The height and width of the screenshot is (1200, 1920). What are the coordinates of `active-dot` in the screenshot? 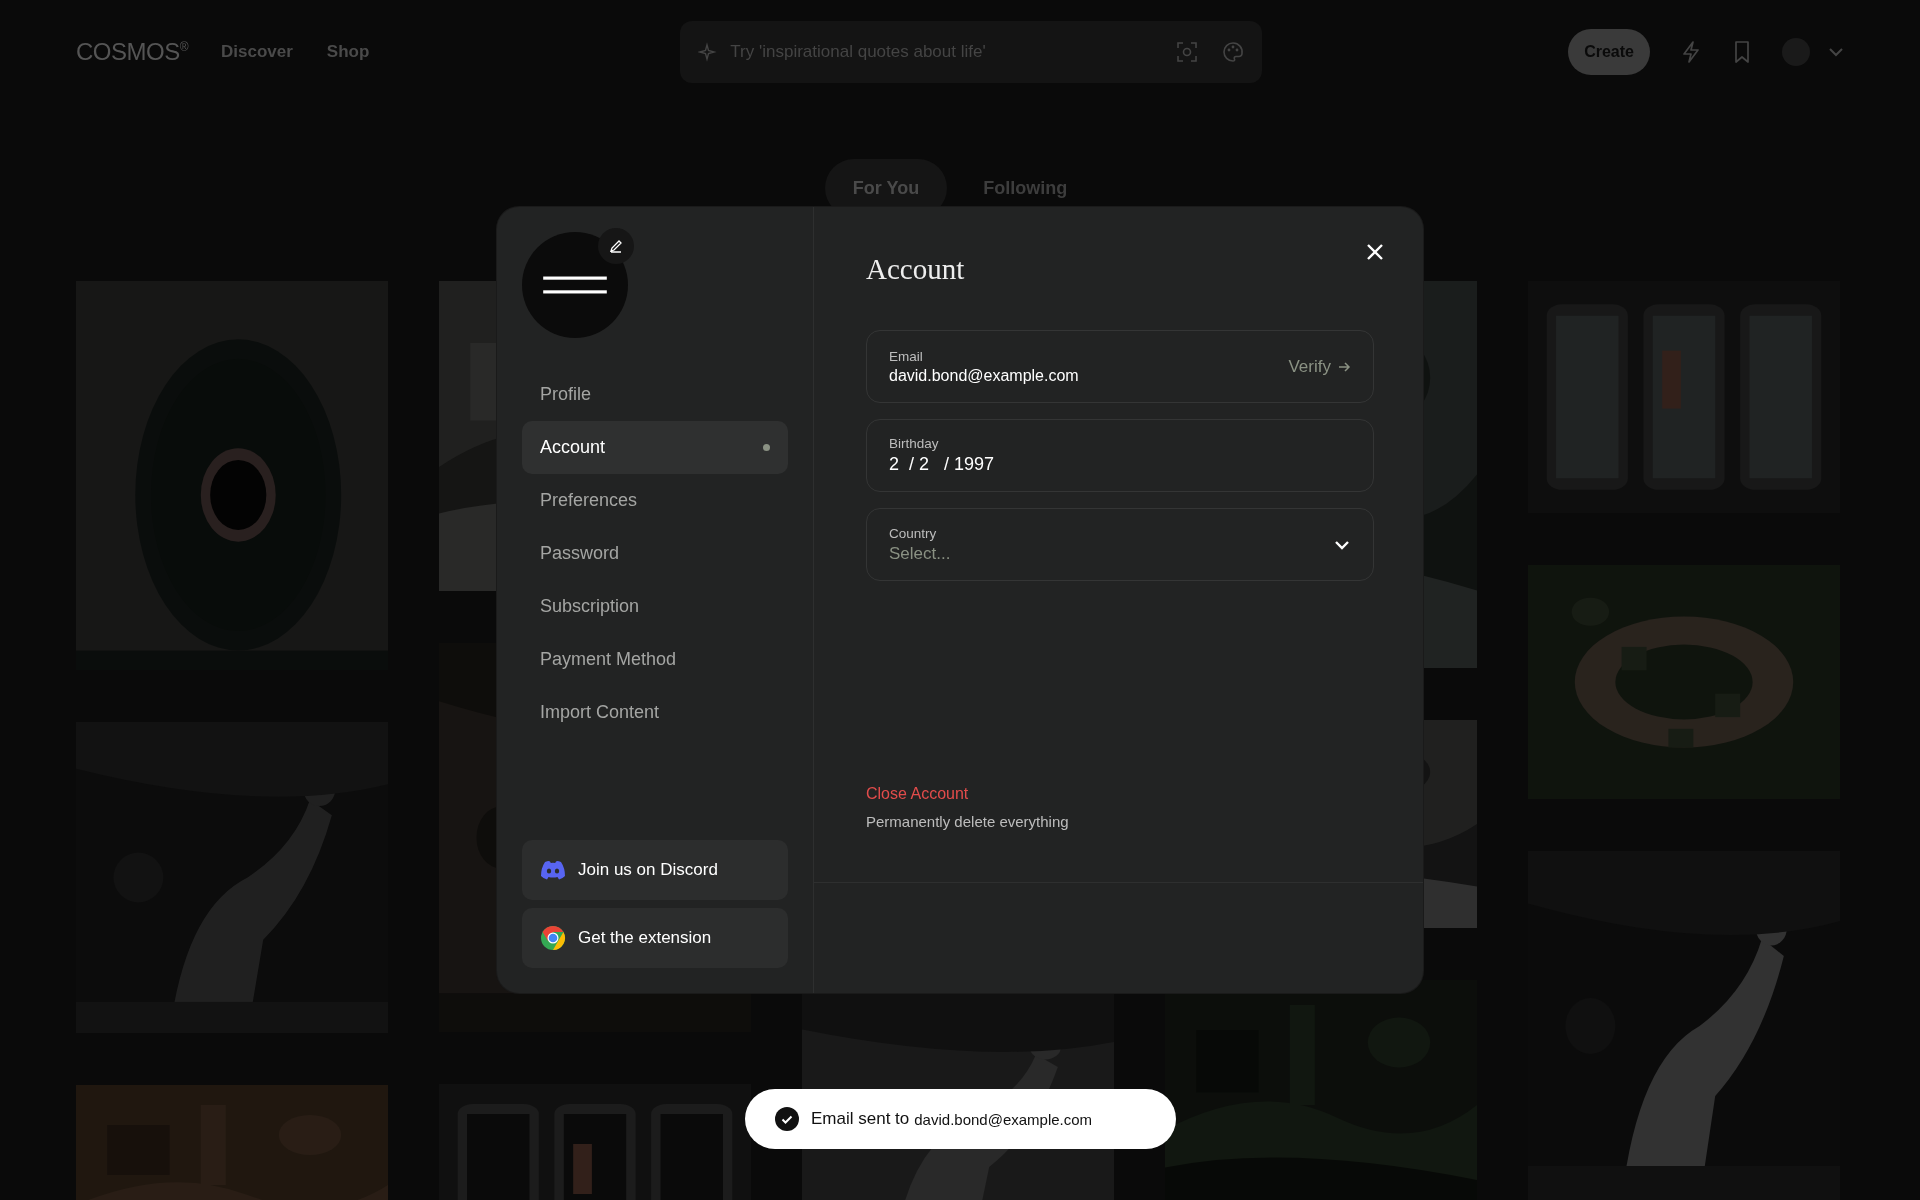 It's located at (766, 447).